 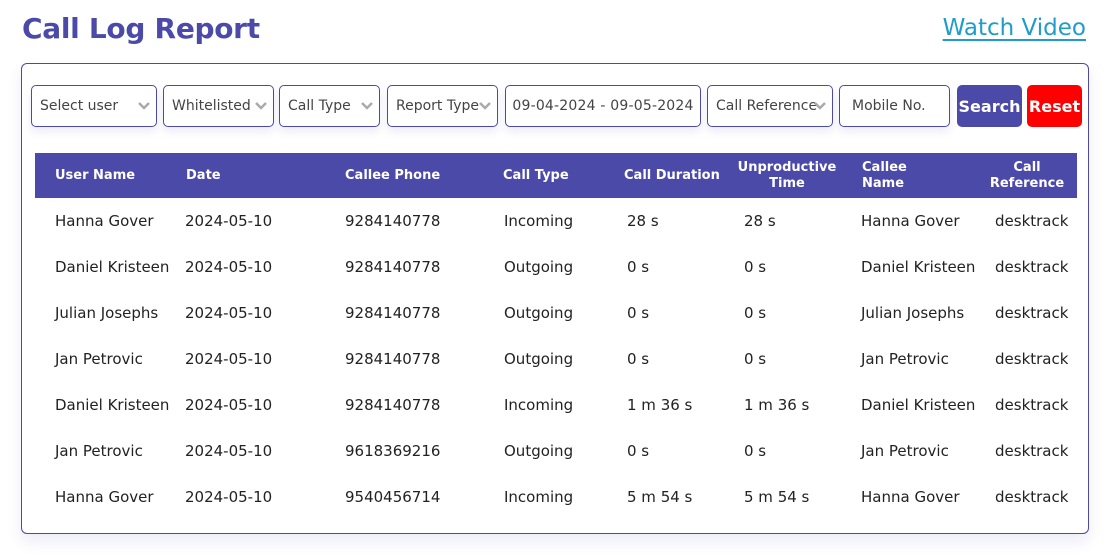 What do you see at coordinates (767, 106) in the screenshot?
I see `call-reference-label: Call Reference` at bounding box center [767, 106].